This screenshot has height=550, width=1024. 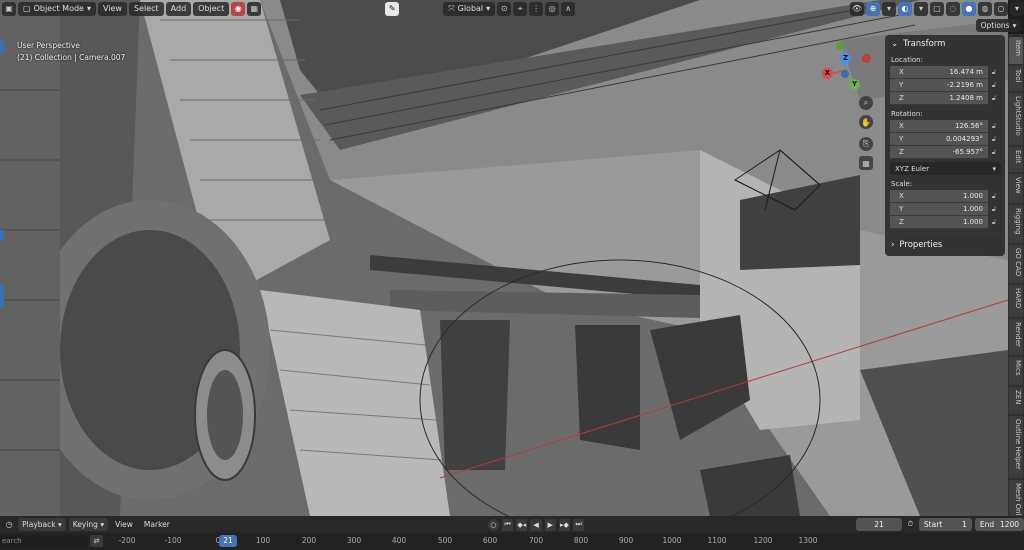 I want to click on tab-hard: HARD, so click(x=1016, y=301).